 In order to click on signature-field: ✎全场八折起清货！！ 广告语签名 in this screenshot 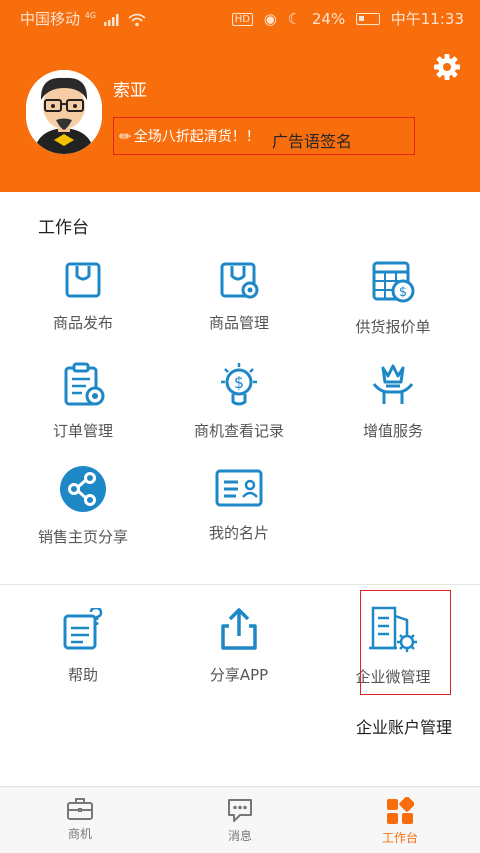, I will do `click(264, 136)`.